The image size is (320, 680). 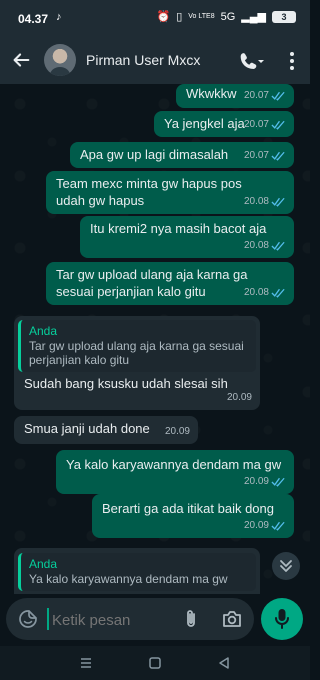 What do you see at coordinates (232, 619) in the screenshot?
I see `camera-icon` at bounding box center [232, 619].